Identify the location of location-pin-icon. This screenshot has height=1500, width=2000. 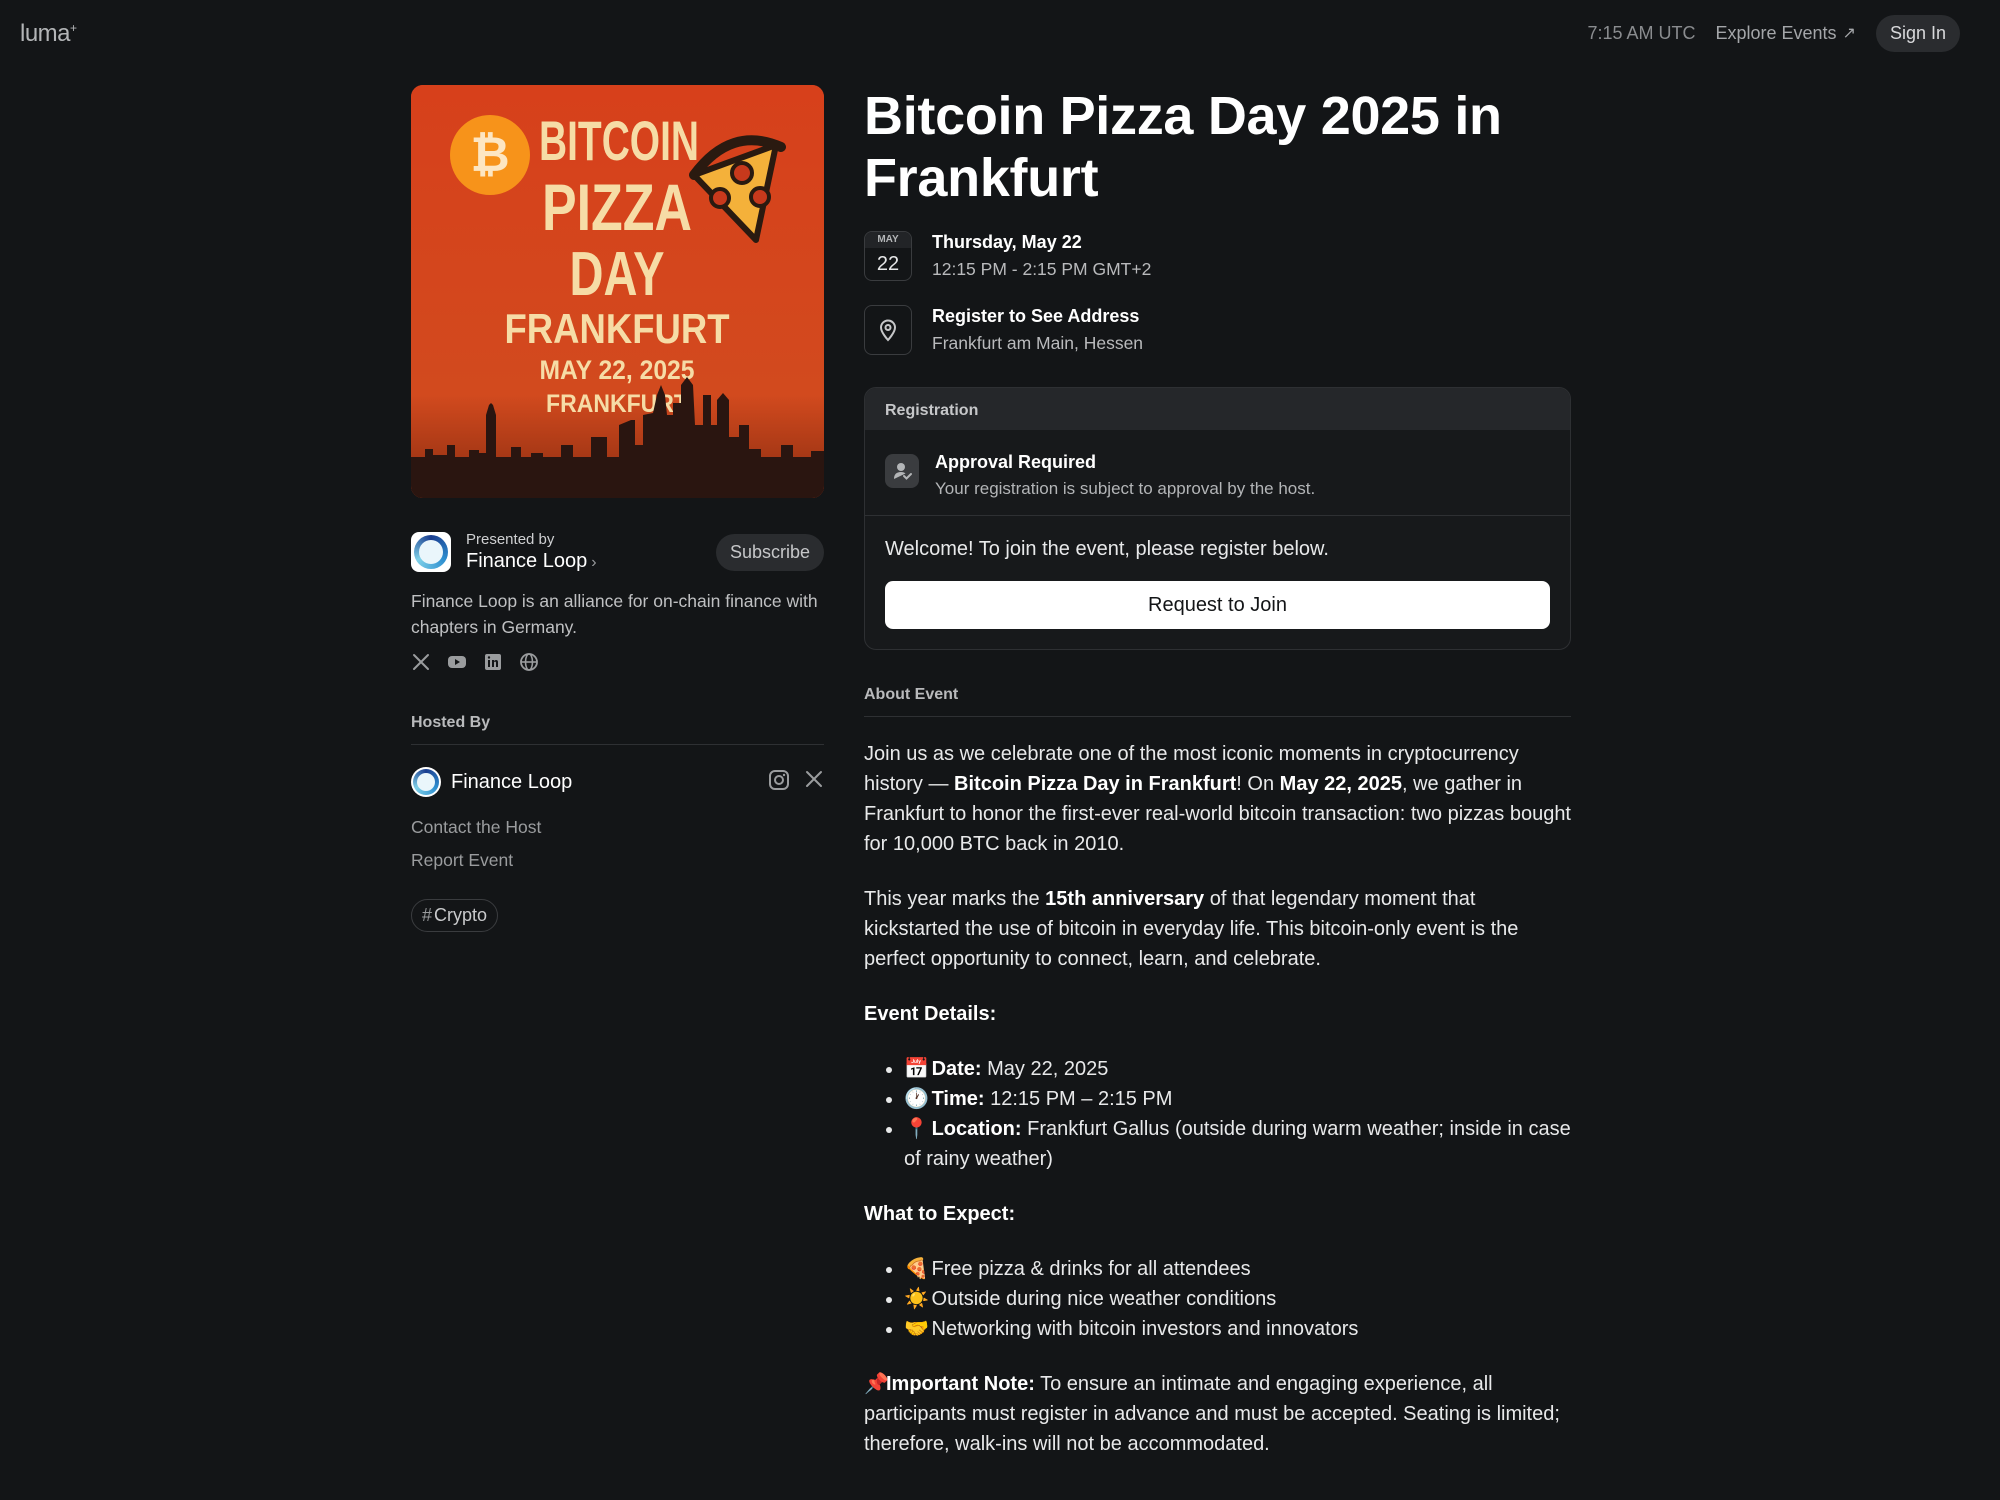
(888, 330).